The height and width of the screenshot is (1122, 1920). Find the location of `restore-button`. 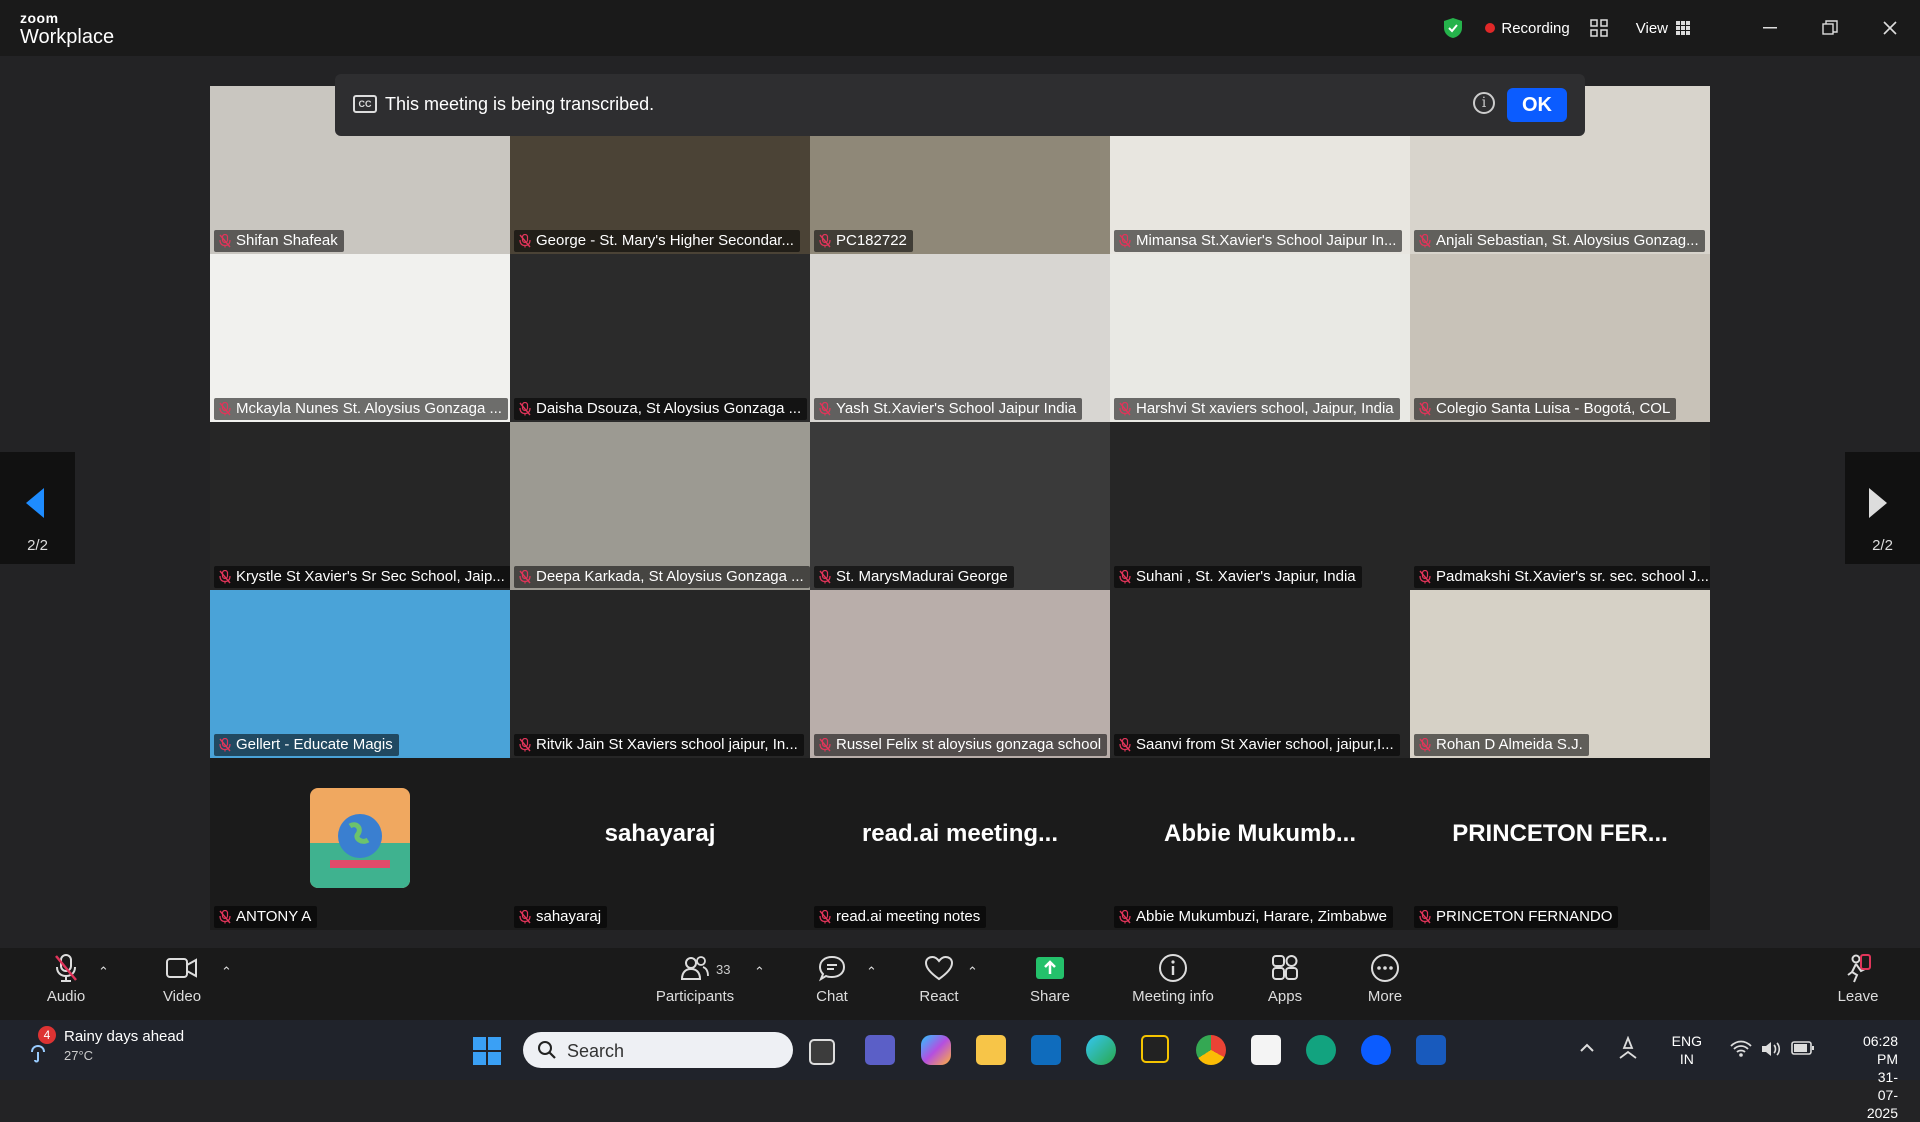

restore-button is located at coordinates (1830, 28).